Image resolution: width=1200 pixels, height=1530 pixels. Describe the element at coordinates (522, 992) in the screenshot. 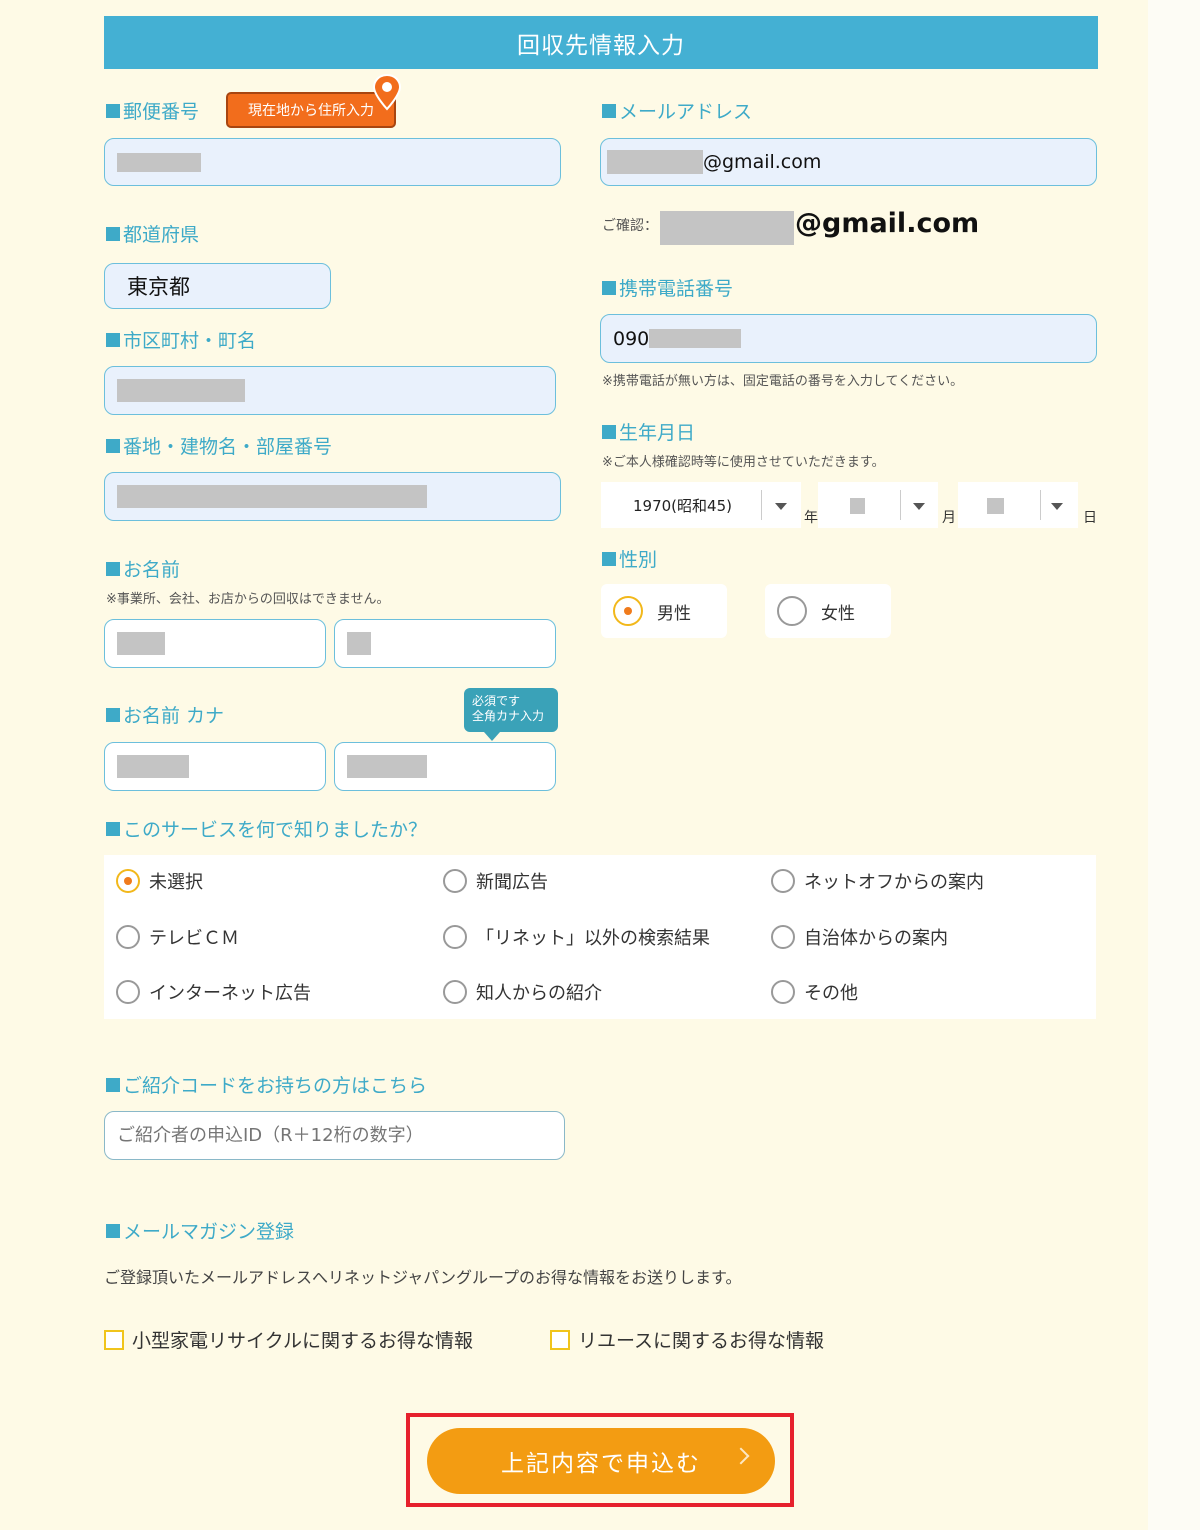

I see `survey-option: 知人からの紹介` at that location.